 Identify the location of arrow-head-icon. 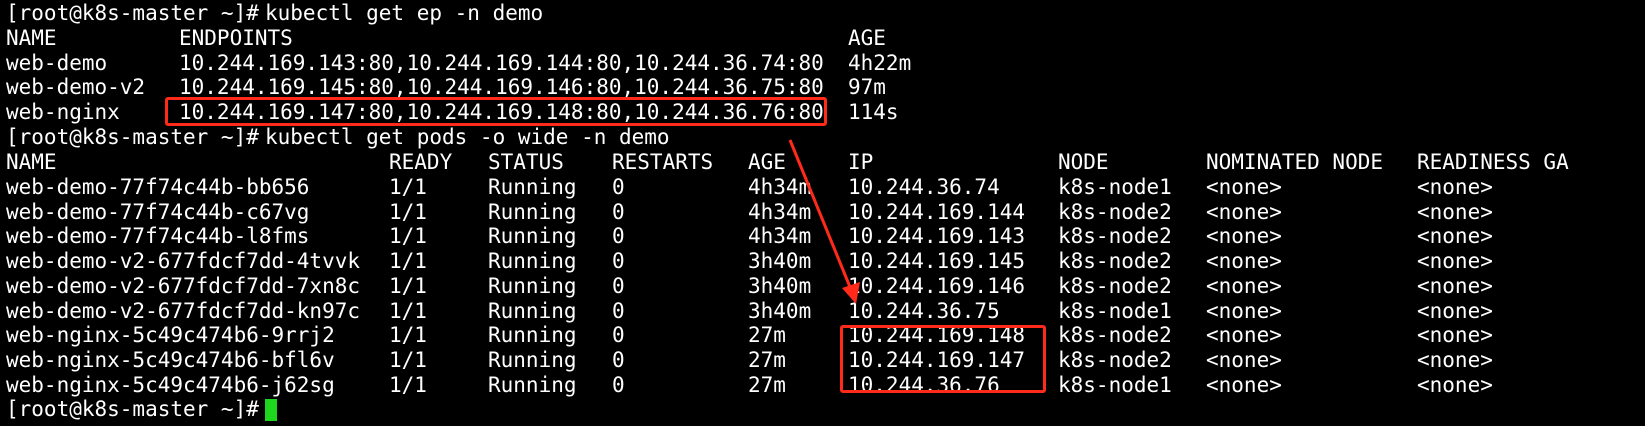
(851, 293).